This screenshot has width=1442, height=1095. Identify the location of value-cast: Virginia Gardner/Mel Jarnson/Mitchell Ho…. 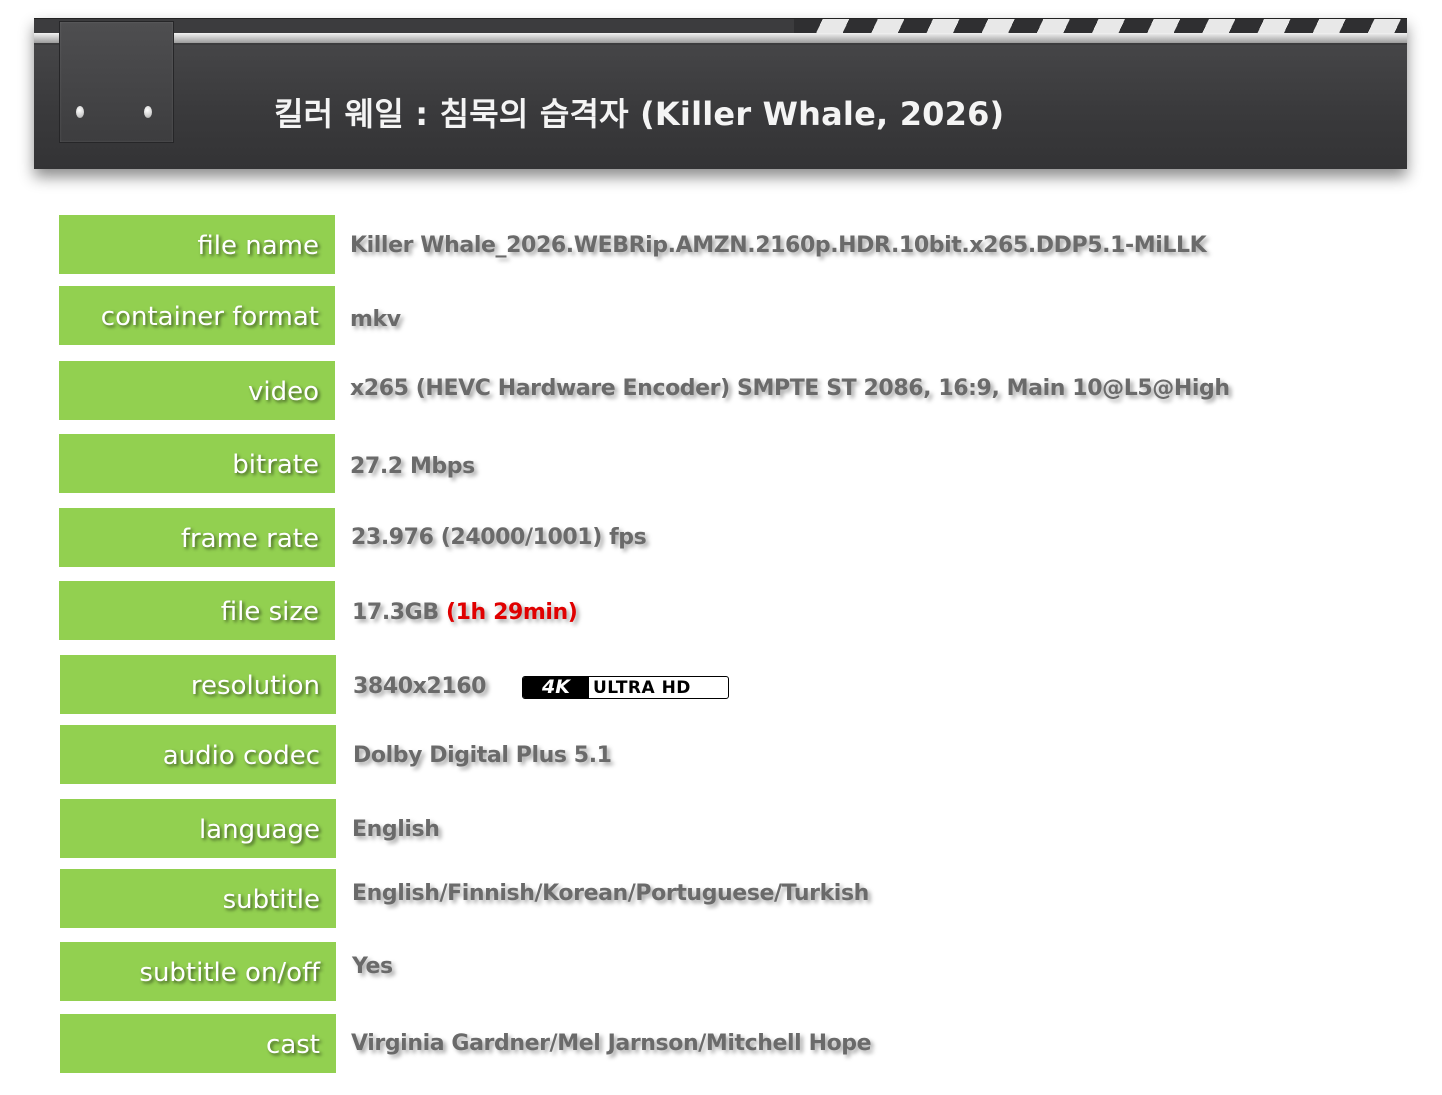
(611, 1043).